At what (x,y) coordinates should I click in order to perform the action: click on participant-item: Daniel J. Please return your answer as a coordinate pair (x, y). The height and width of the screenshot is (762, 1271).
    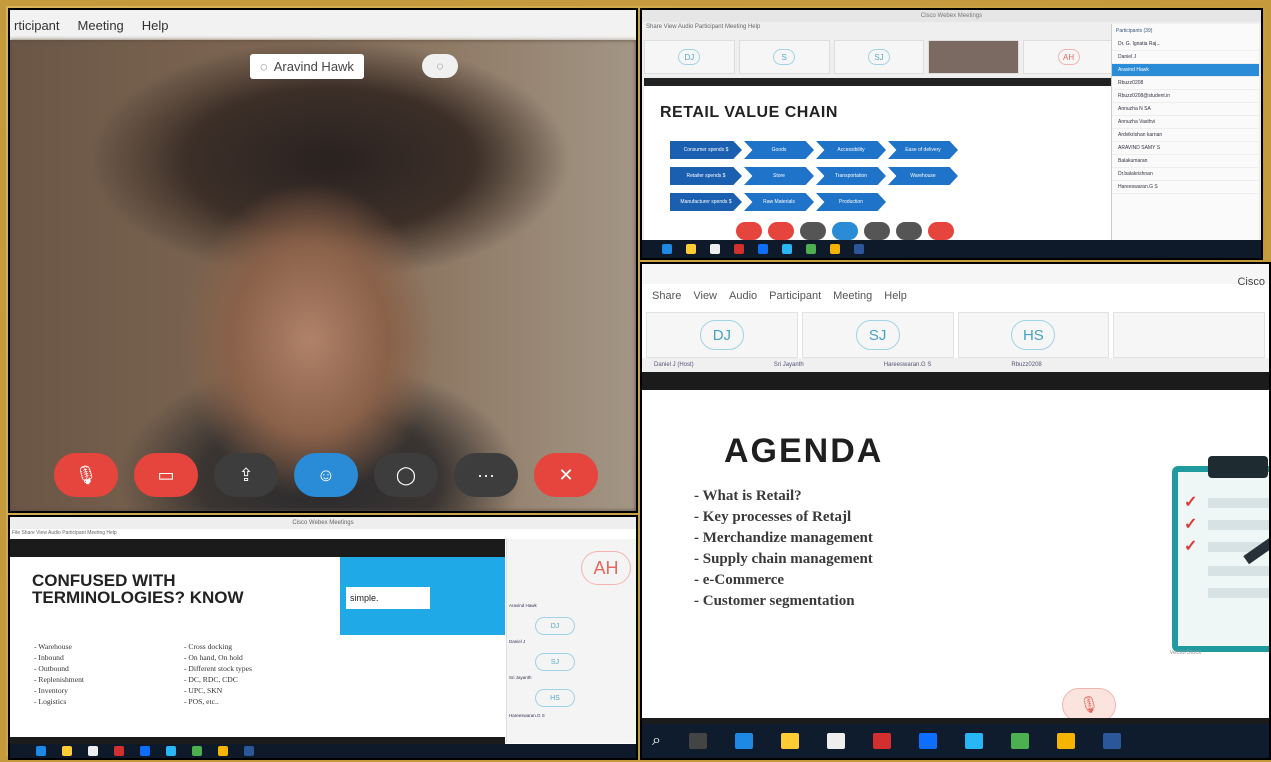
    Looking at the image, I should click on (1185, 57).